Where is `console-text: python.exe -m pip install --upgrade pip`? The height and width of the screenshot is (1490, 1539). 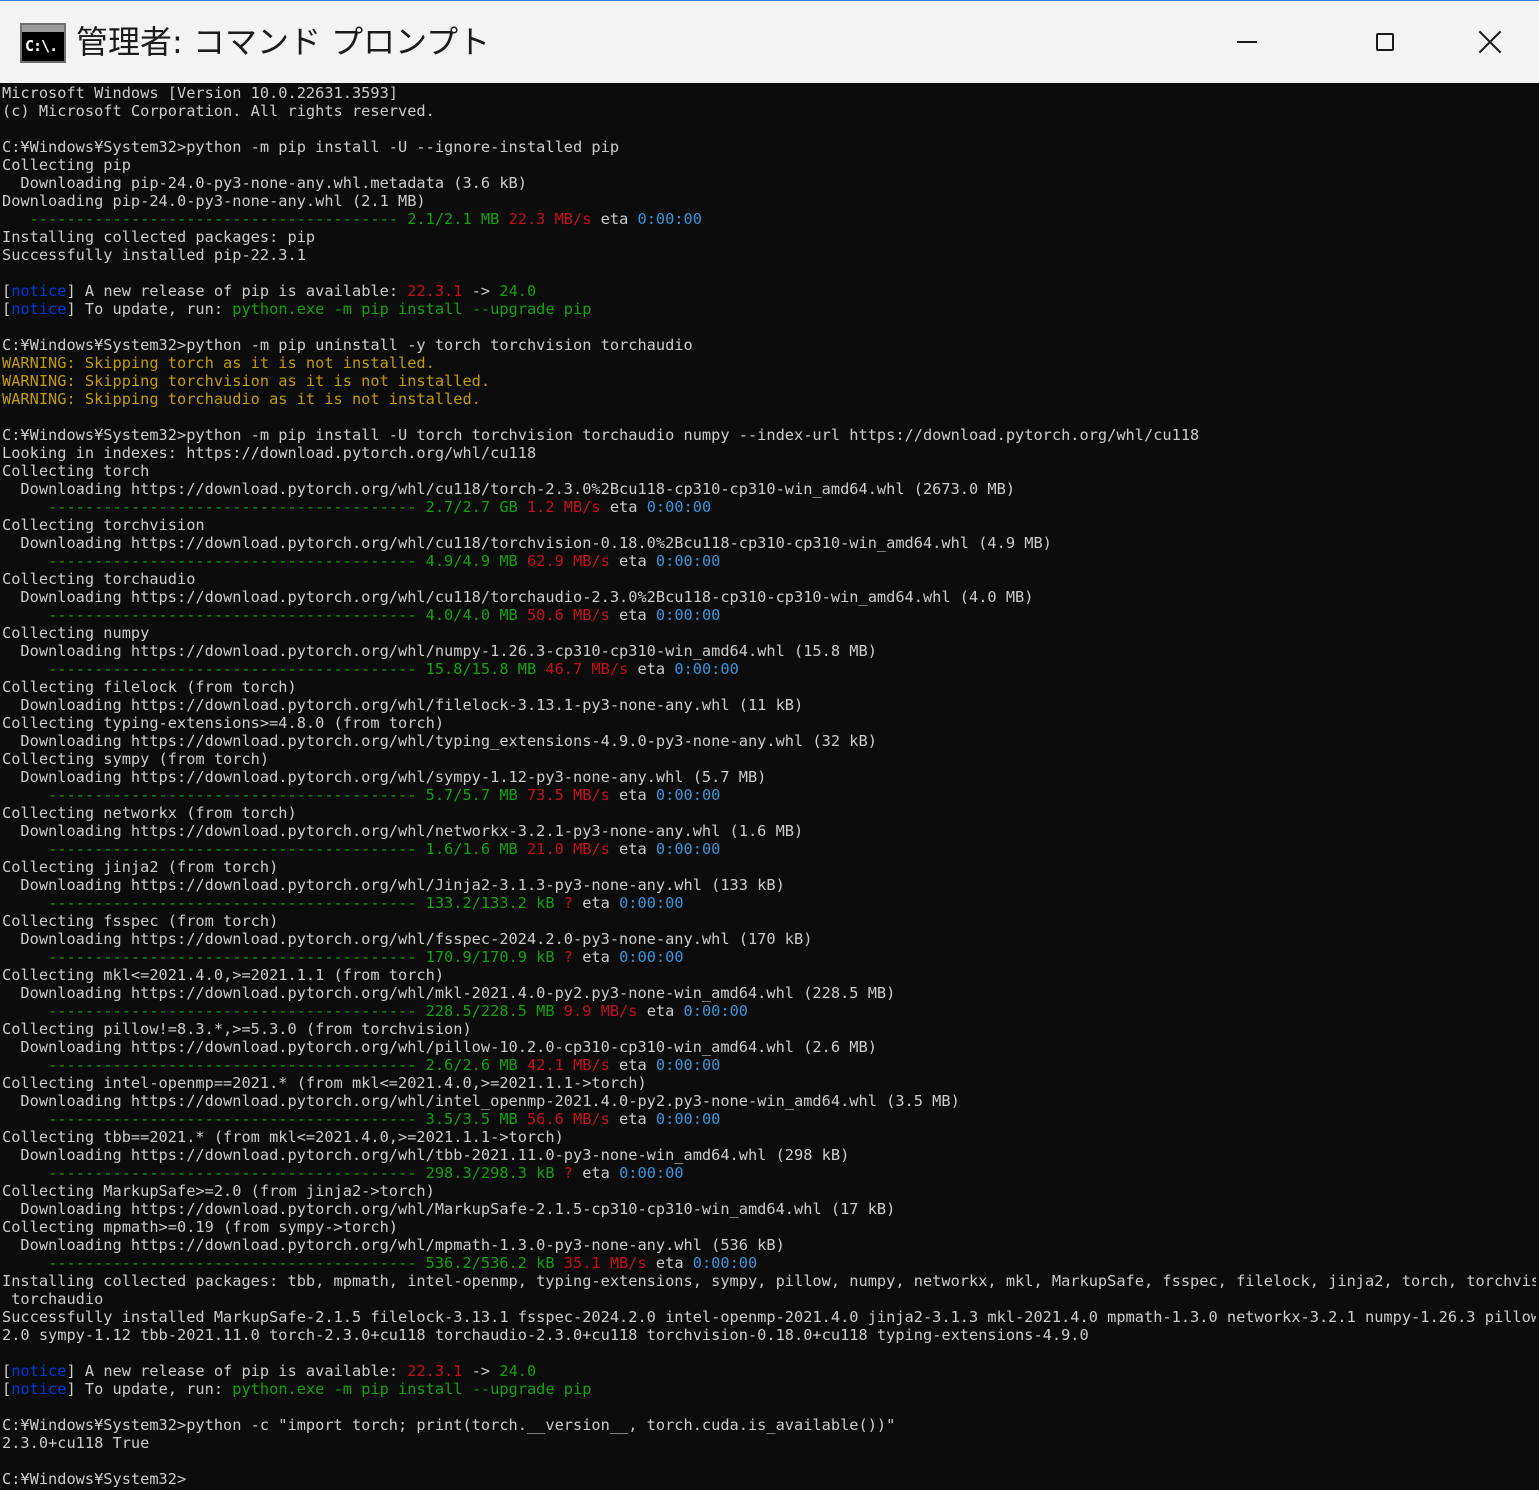
console-text: python.exe -m pip install --upgrade pip is located at coordinates (412, 309).